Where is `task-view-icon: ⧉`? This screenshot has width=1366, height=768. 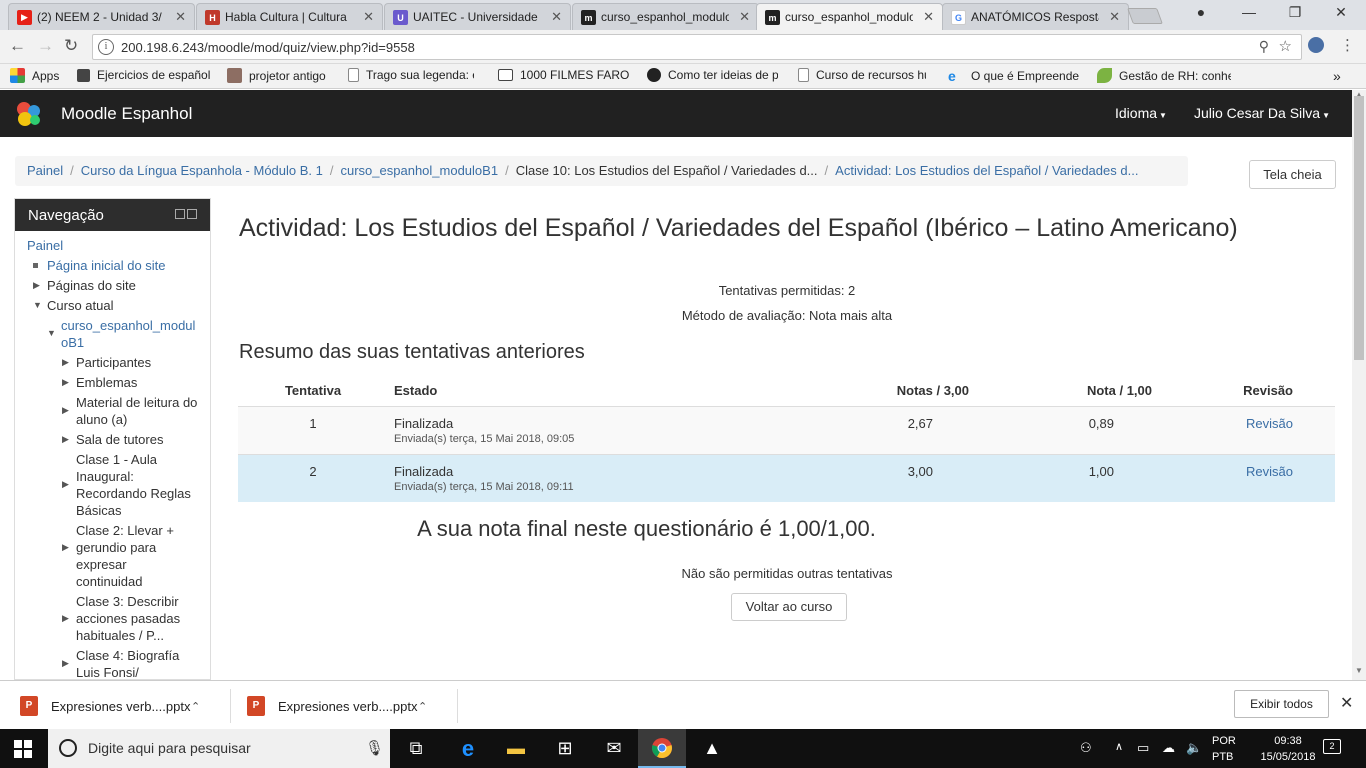 task-view-icon: ⧉ is located at coordinates (416, 748).